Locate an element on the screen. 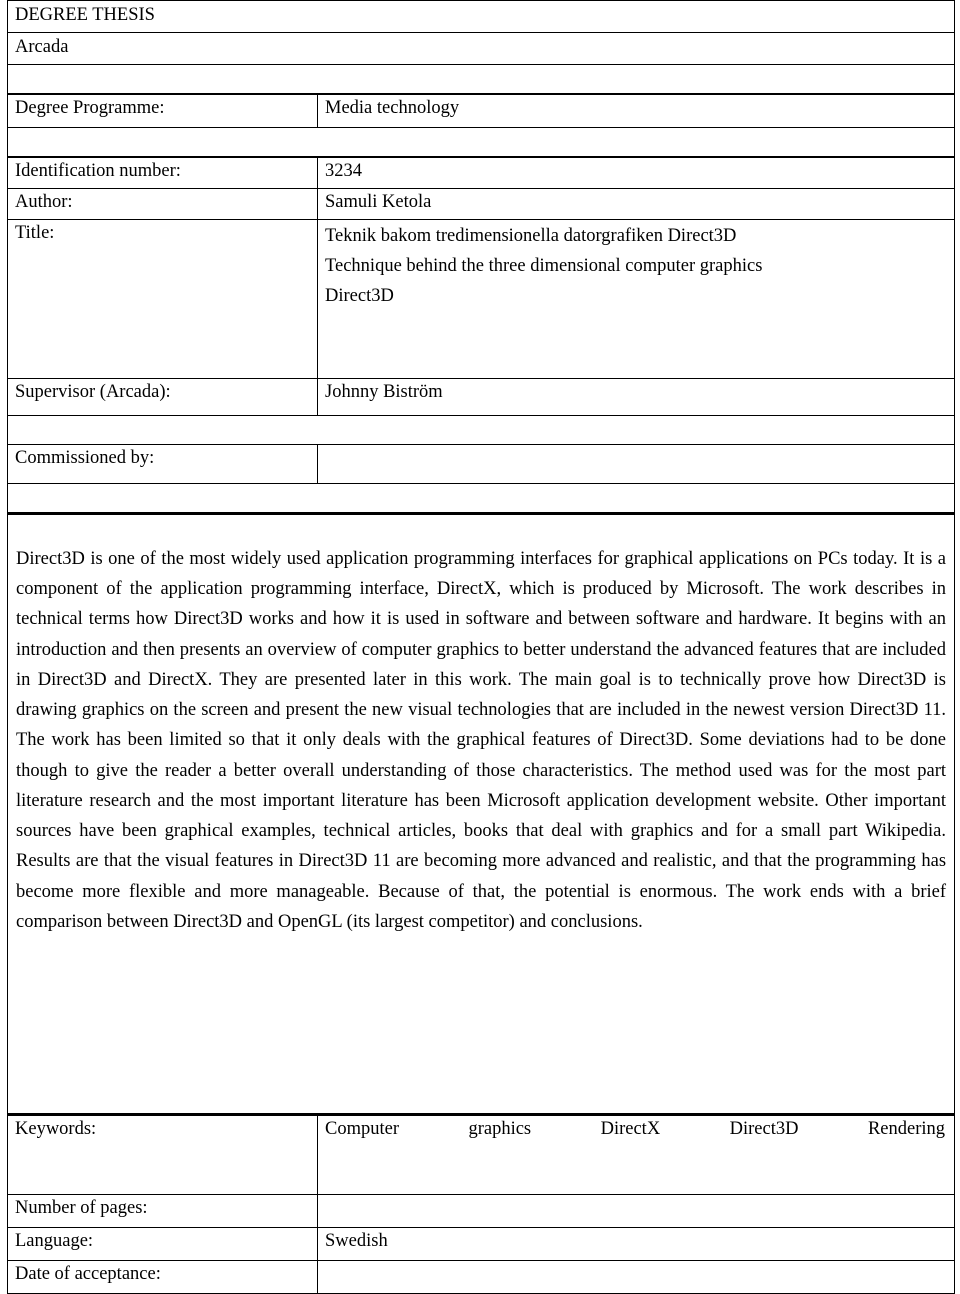 Image resolution: width=960 pixels, height=1294 pixels. table-row-degree-programme: Degree Programme: Media technology is located at coordinates (481, 110).